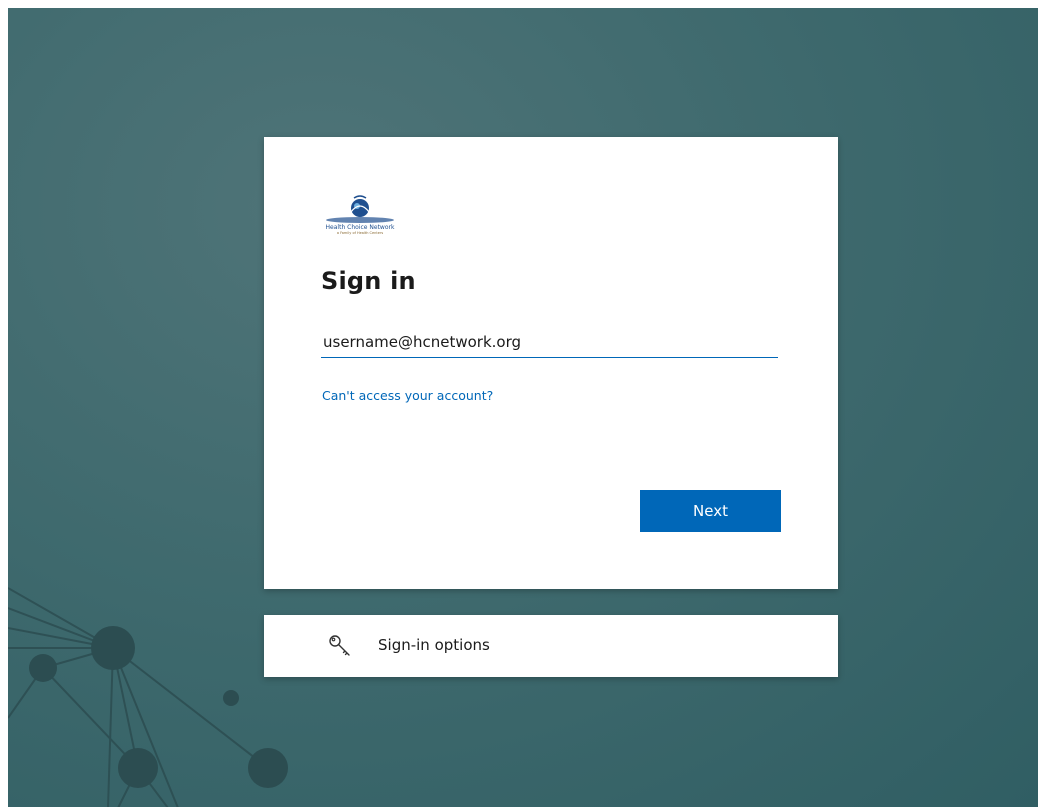 The height and width of the screenshot is (807, 1038). I want to click on cant-access-account-link: Can't access your account?, so click(407, 395).